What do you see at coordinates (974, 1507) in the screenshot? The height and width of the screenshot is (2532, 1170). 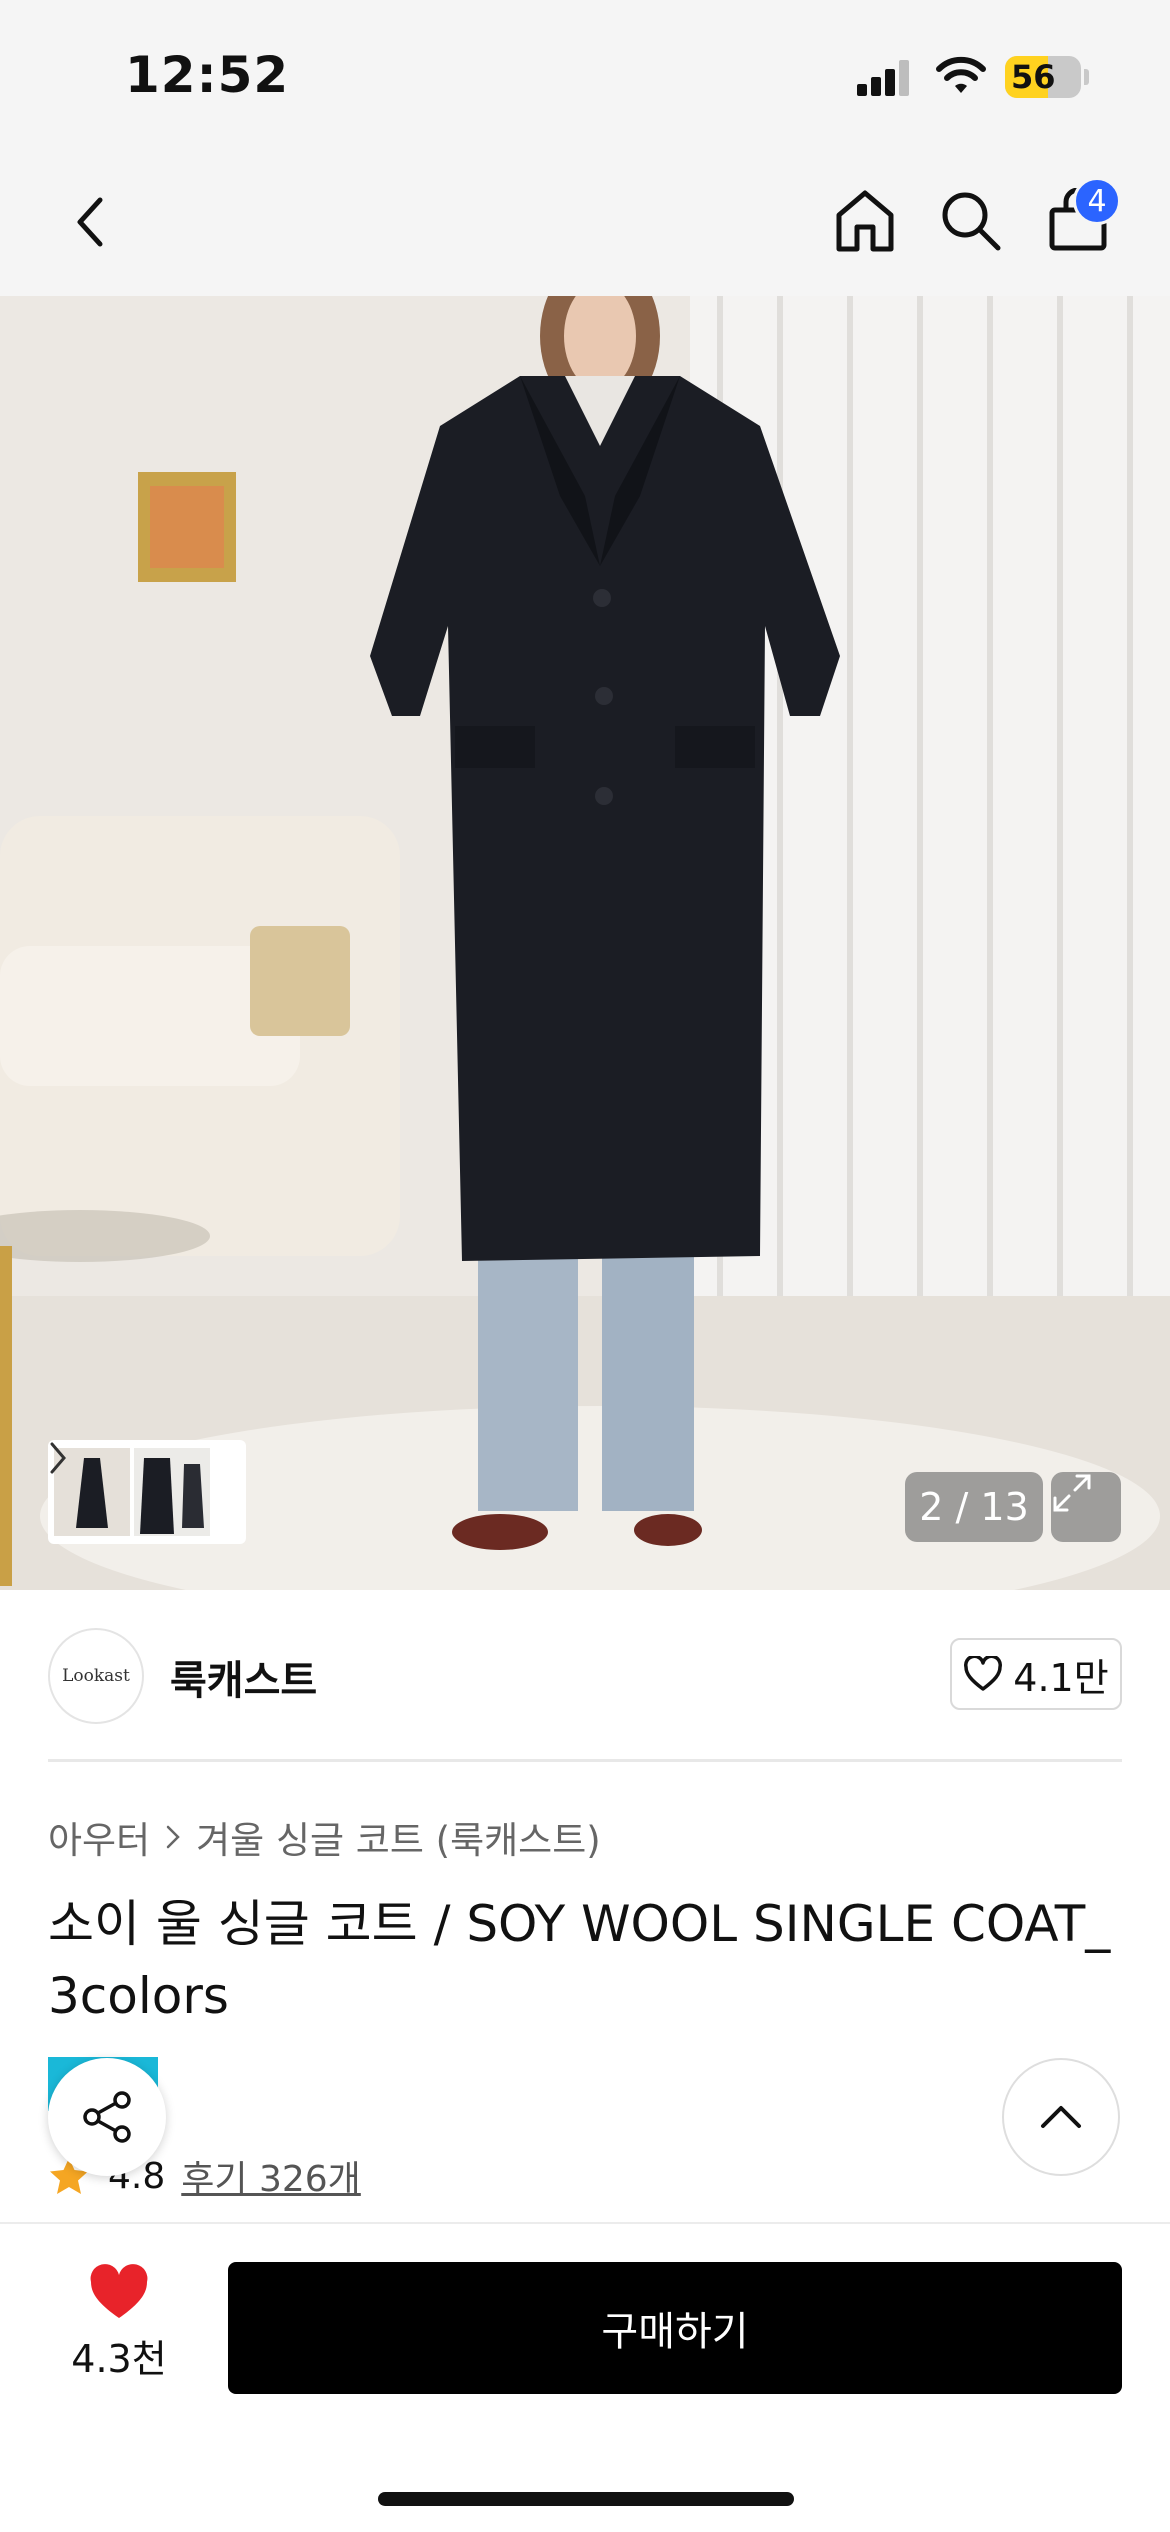 I see `gallery-page-indicator: 2 / 13` at bounding box center [974, 1507].